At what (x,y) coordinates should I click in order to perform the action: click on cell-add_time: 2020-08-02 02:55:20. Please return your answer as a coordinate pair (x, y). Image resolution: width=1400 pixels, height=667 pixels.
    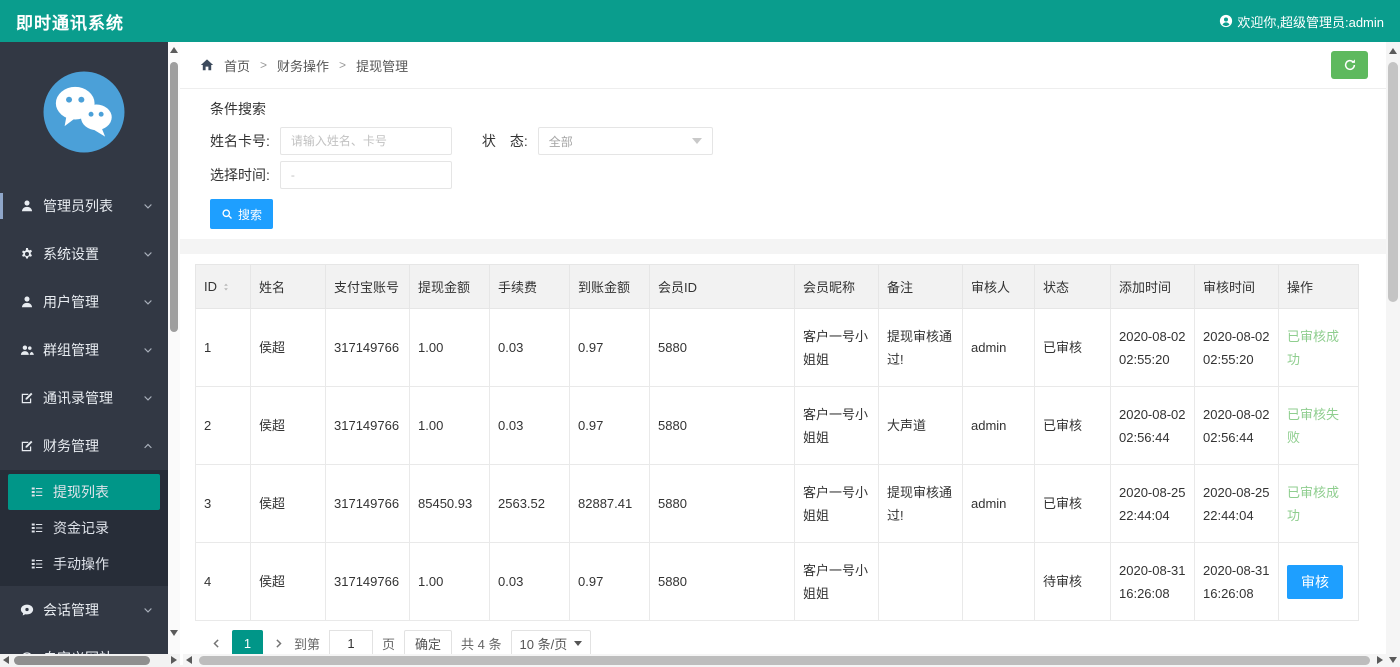
    Looking at the image, I should click on (1152, 347).